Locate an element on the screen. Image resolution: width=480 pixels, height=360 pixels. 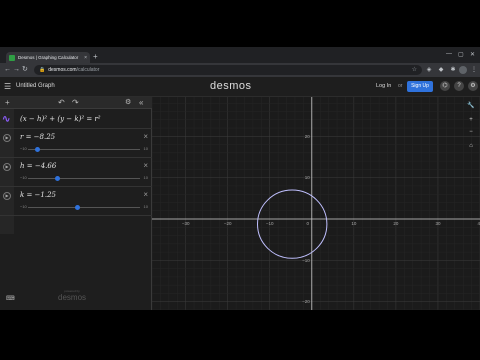
slider-row-r: ▶ r = −8.25 × −10 10 is located at coordinates (76, 143).